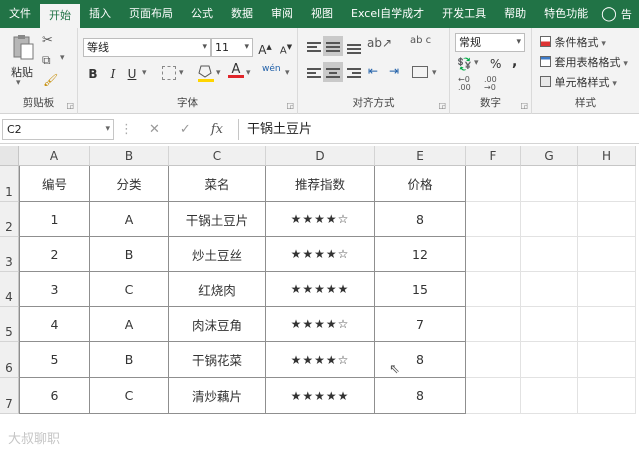  I want to click on more-options-icon: ⋮, so click(126, 129).